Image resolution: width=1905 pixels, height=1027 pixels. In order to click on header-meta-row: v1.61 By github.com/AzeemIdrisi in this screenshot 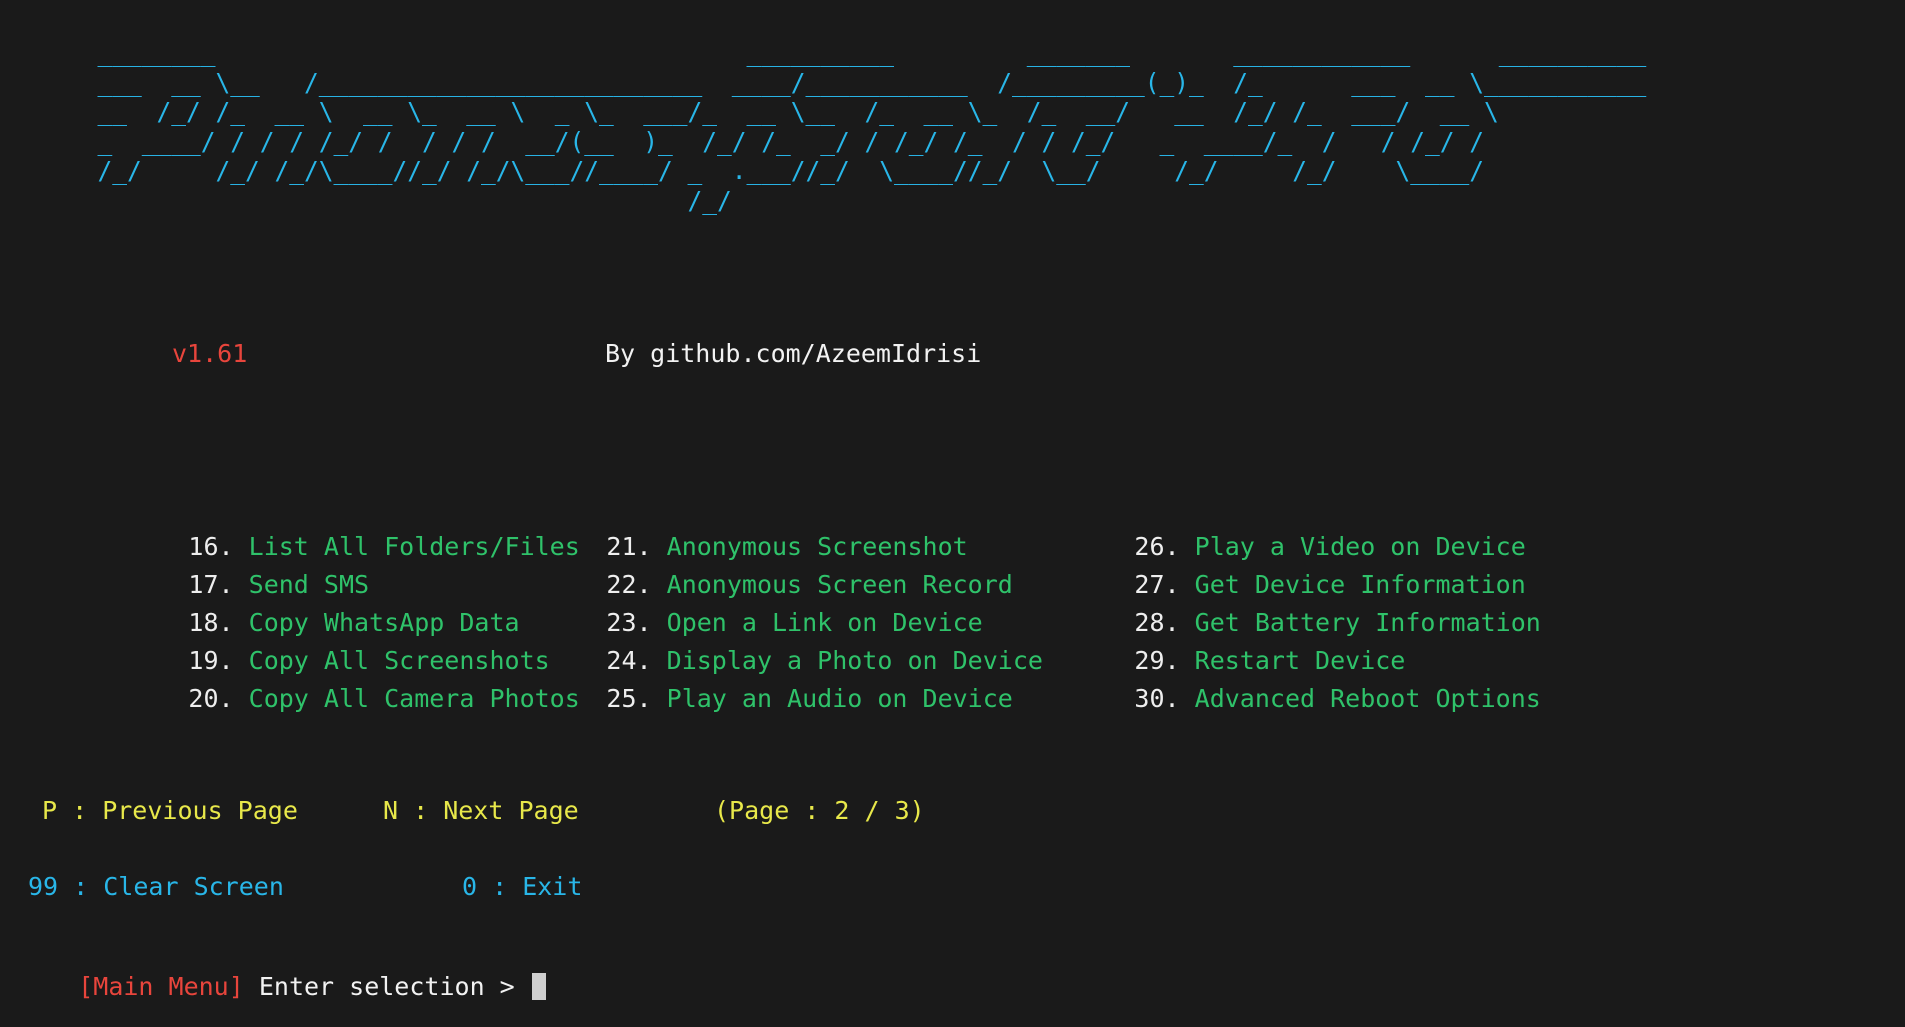, I will do `click(952, 354)`.